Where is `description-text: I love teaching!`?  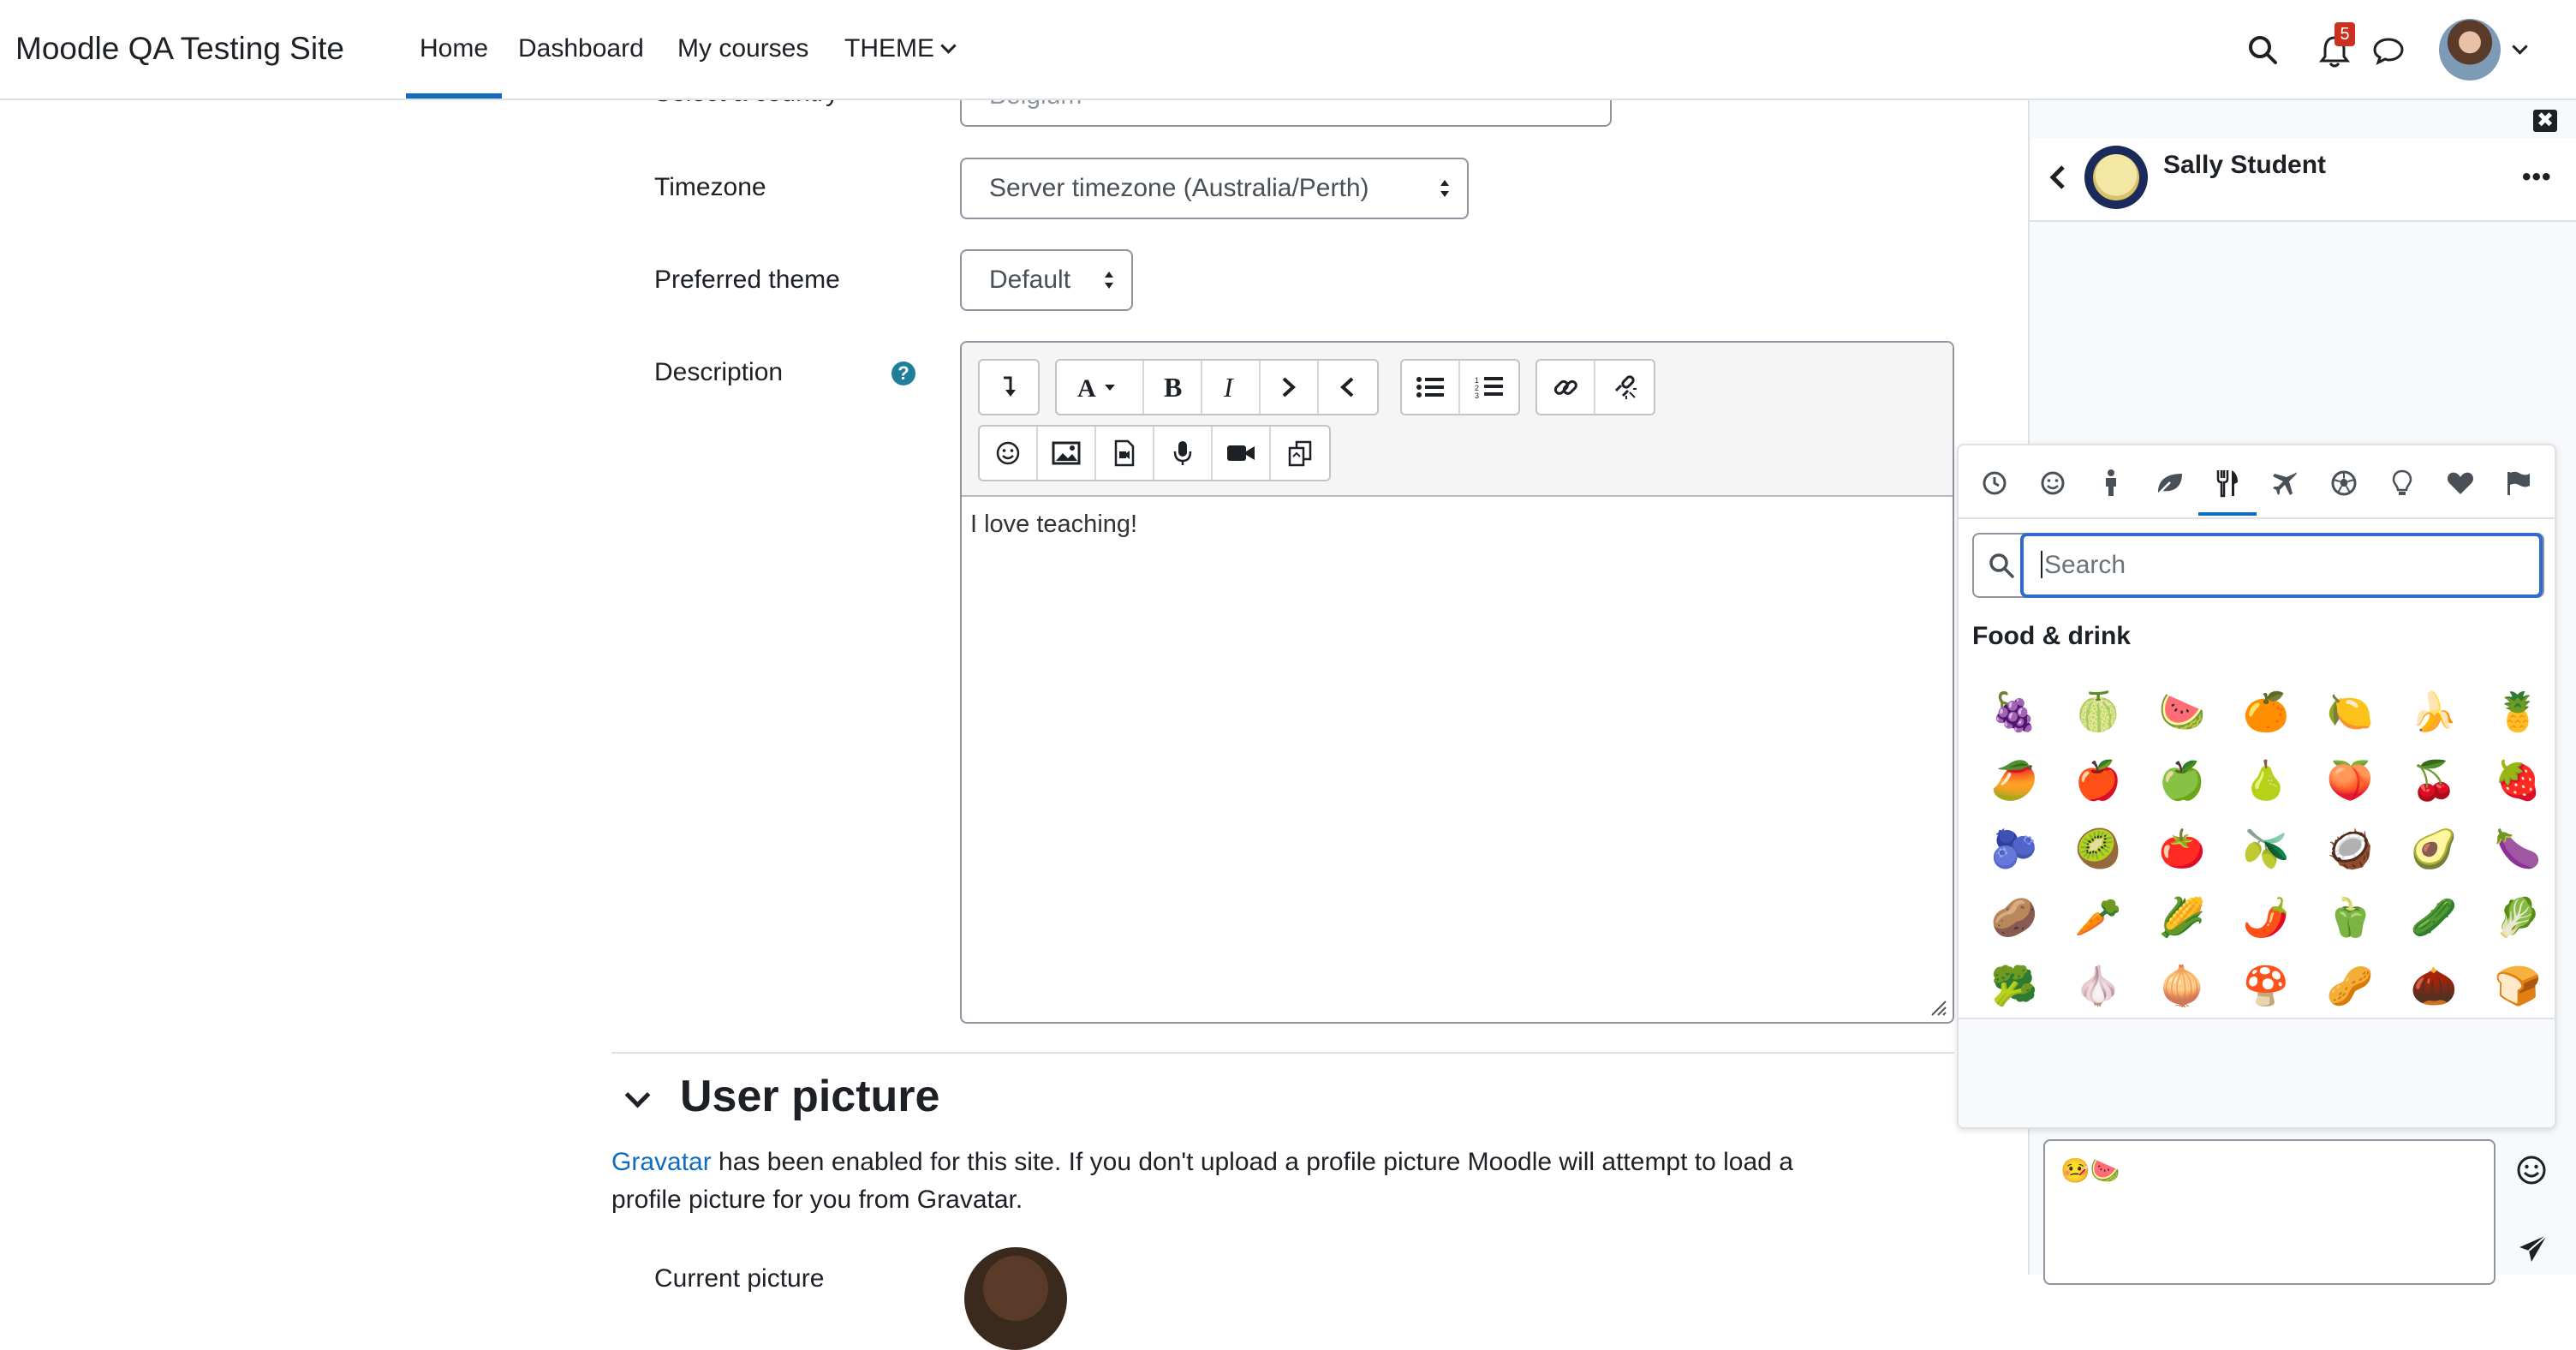
description-text: I love teaching! is located at coordinates (1053, 525).